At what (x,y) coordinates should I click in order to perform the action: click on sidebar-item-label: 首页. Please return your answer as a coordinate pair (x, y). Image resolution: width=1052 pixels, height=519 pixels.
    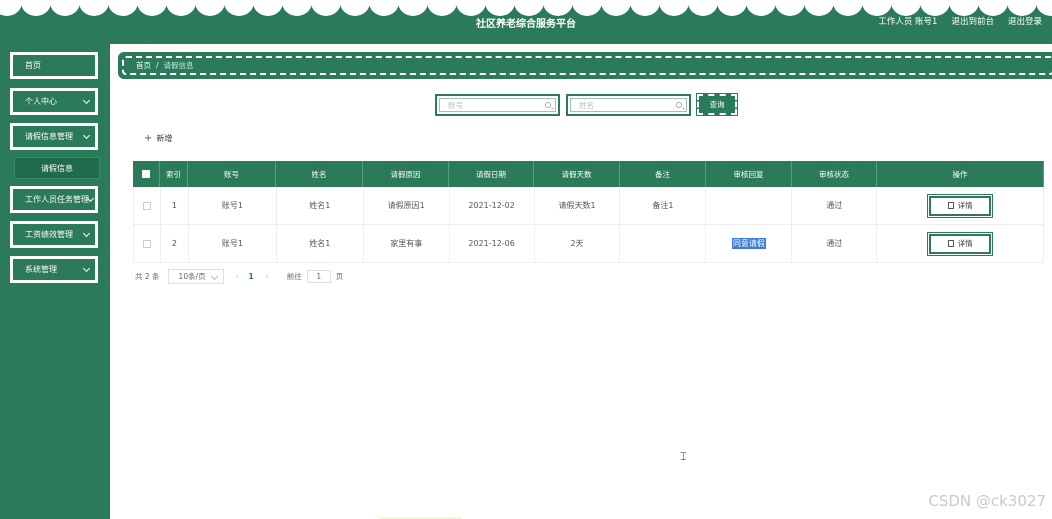
    Looking at the image, I should click on (33, 65).